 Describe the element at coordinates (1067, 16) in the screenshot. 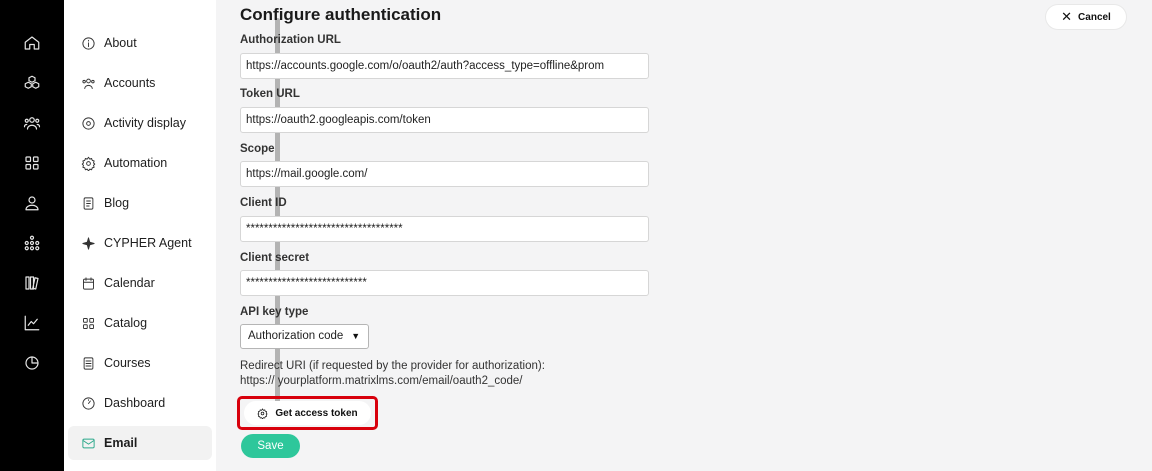

I see `close-icon: ✕` at that location.